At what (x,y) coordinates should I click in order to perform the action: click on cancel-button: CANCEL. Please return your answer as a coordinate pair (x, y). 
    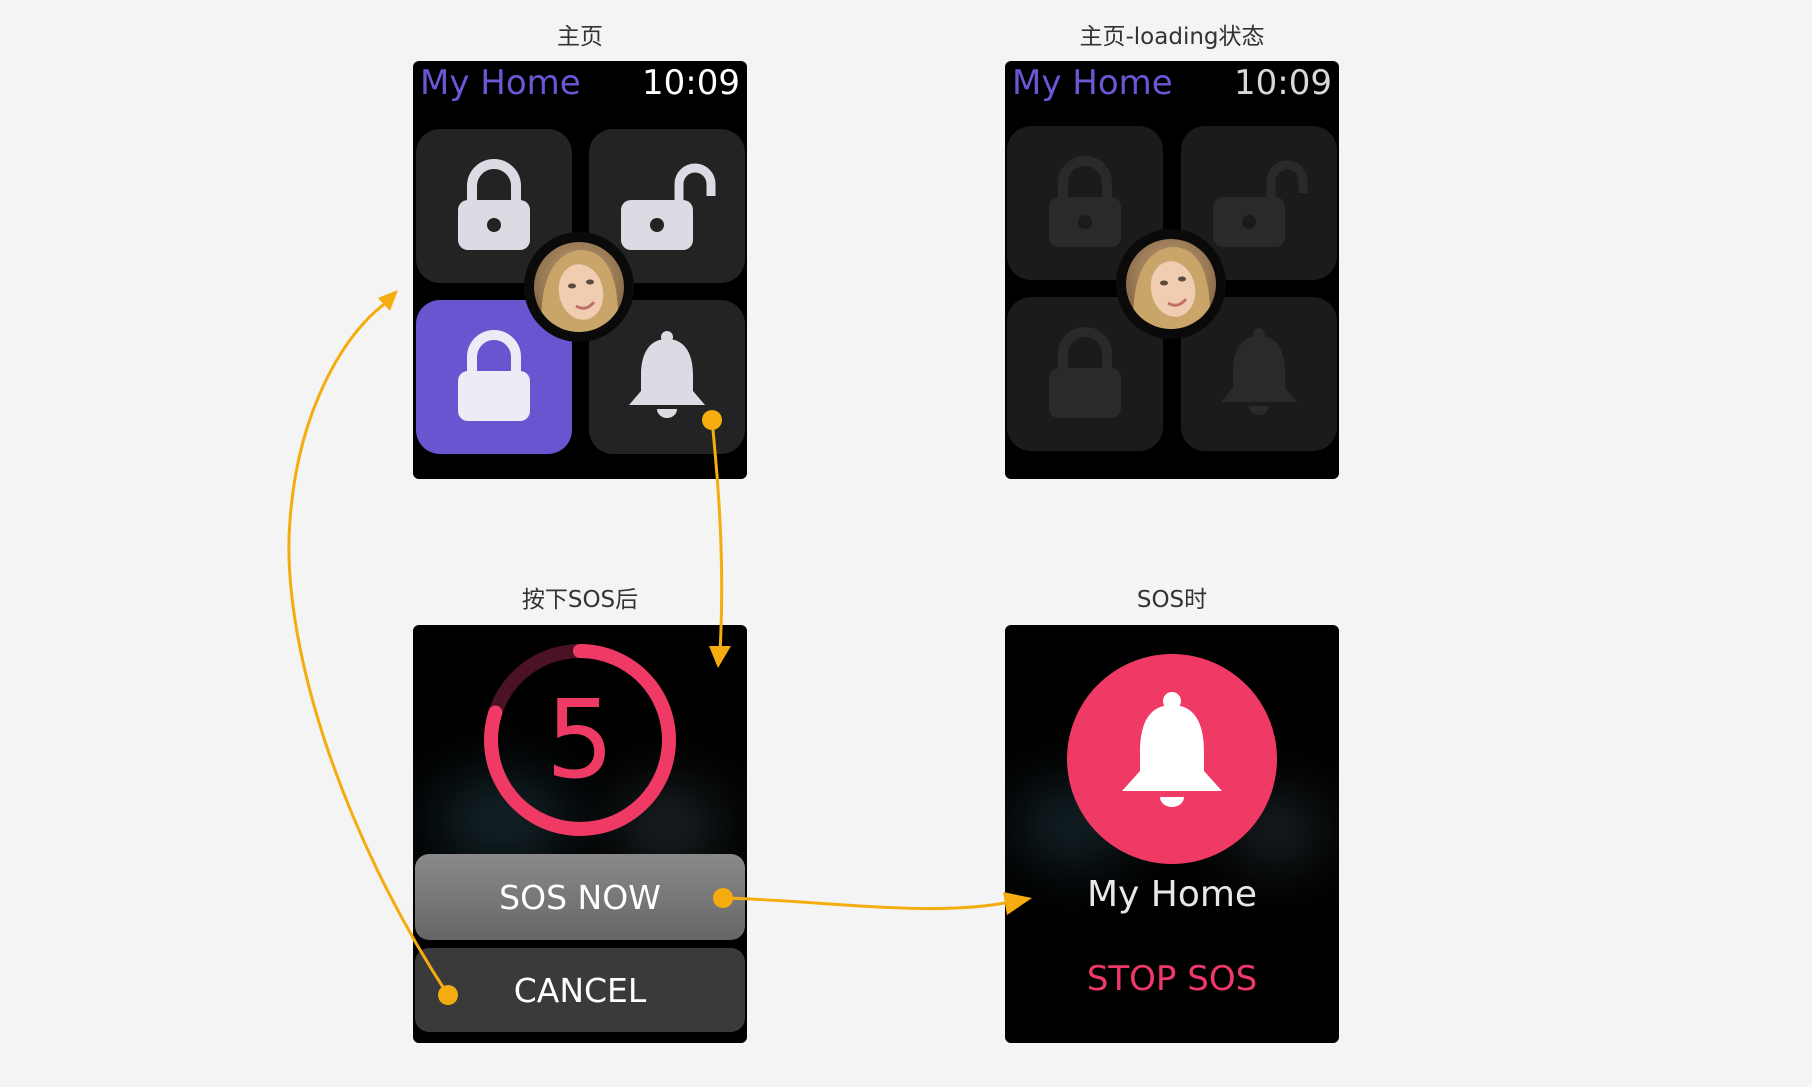
    Looking at the image, I should click on (580, 990).